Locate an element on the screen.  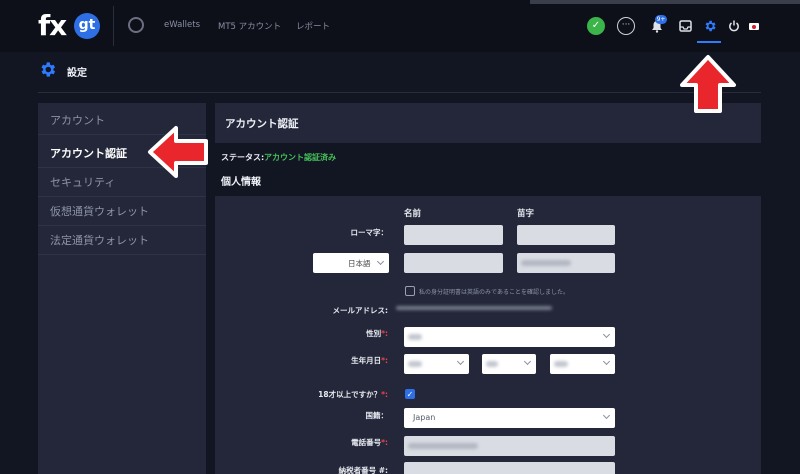
sidebar-item-fiat-wallet: 法定通貨ウォレット is located at coordinates (122, 240).